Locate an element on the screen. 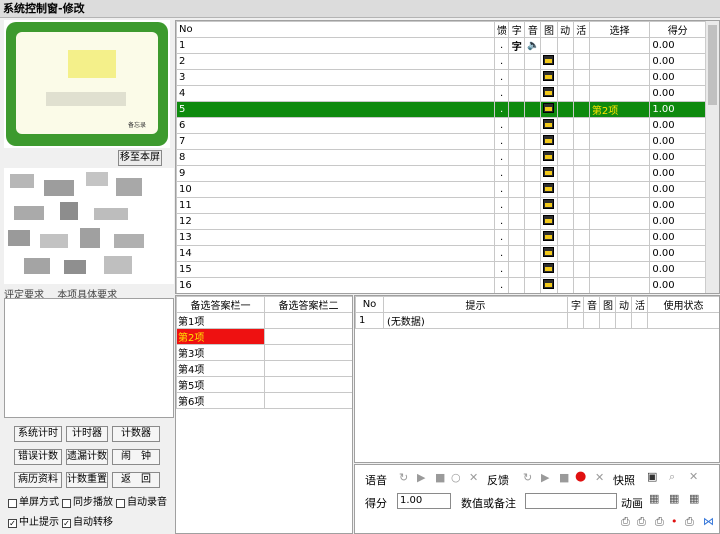  question-row: 10. 0.00 is located at coordinates (441, 189).